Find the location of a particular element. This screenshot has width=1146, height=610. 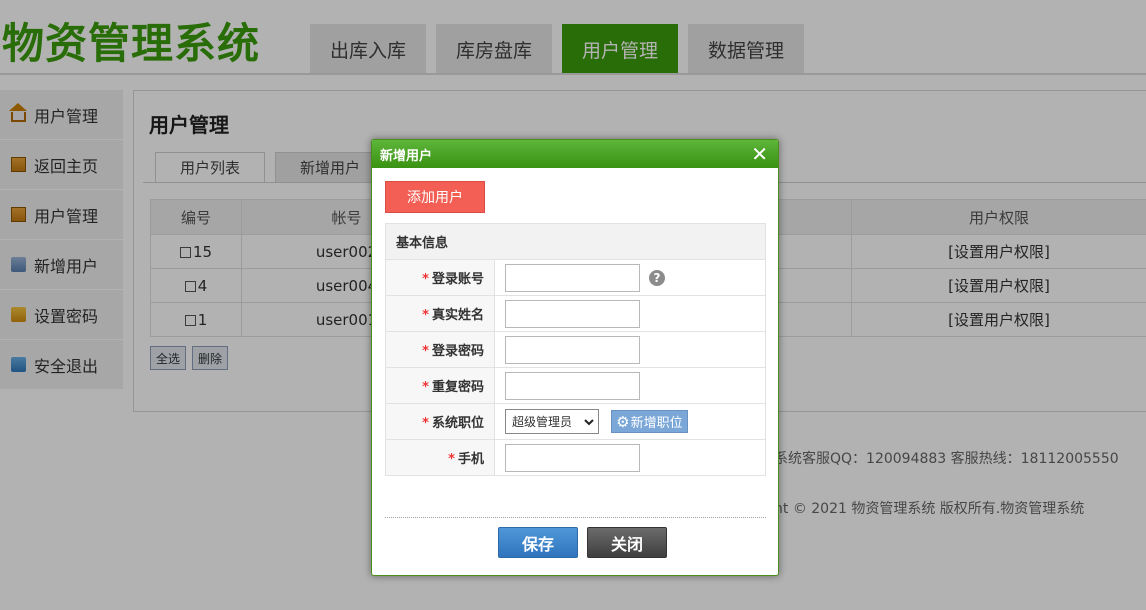

login-account-label: 登录账号 is located at coordinates (457, 279).